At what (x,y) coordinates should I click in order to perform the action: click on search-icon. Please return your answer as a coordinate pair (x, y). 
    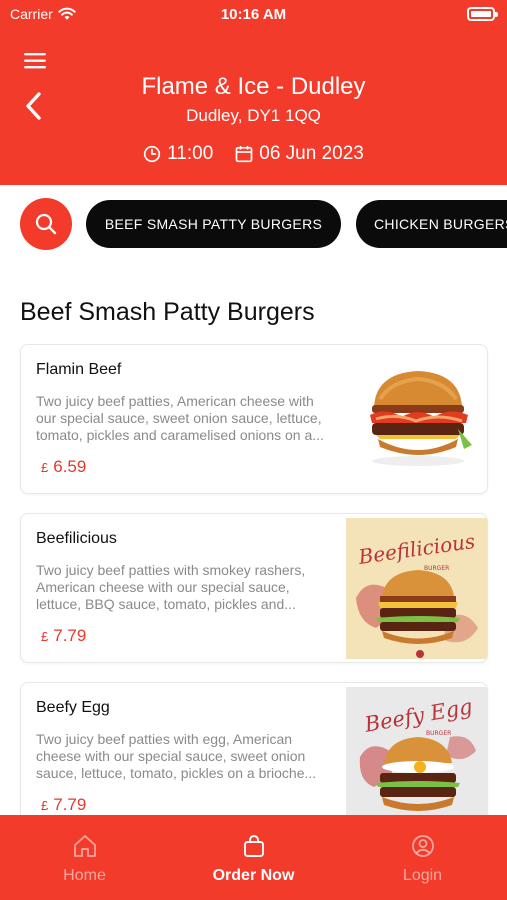
    Looking at the image, I should click on (46, 224).